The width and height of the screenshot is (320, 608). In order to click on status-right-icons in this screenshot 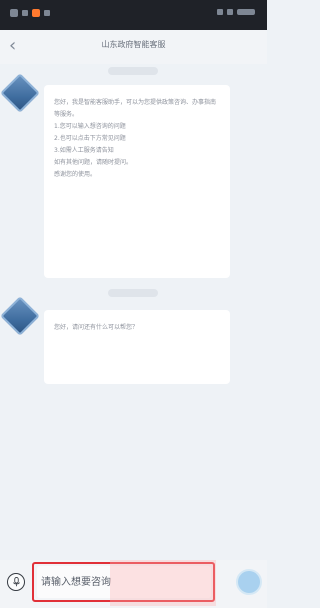, I will do `click(236, 12)`.